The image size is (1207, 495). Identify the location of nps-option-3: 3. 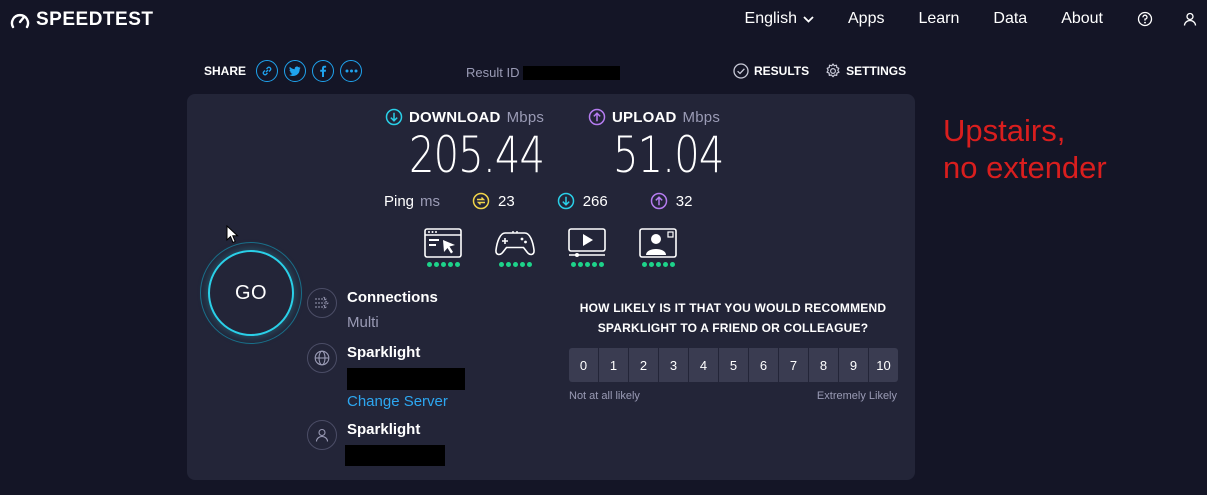
(673, 365).